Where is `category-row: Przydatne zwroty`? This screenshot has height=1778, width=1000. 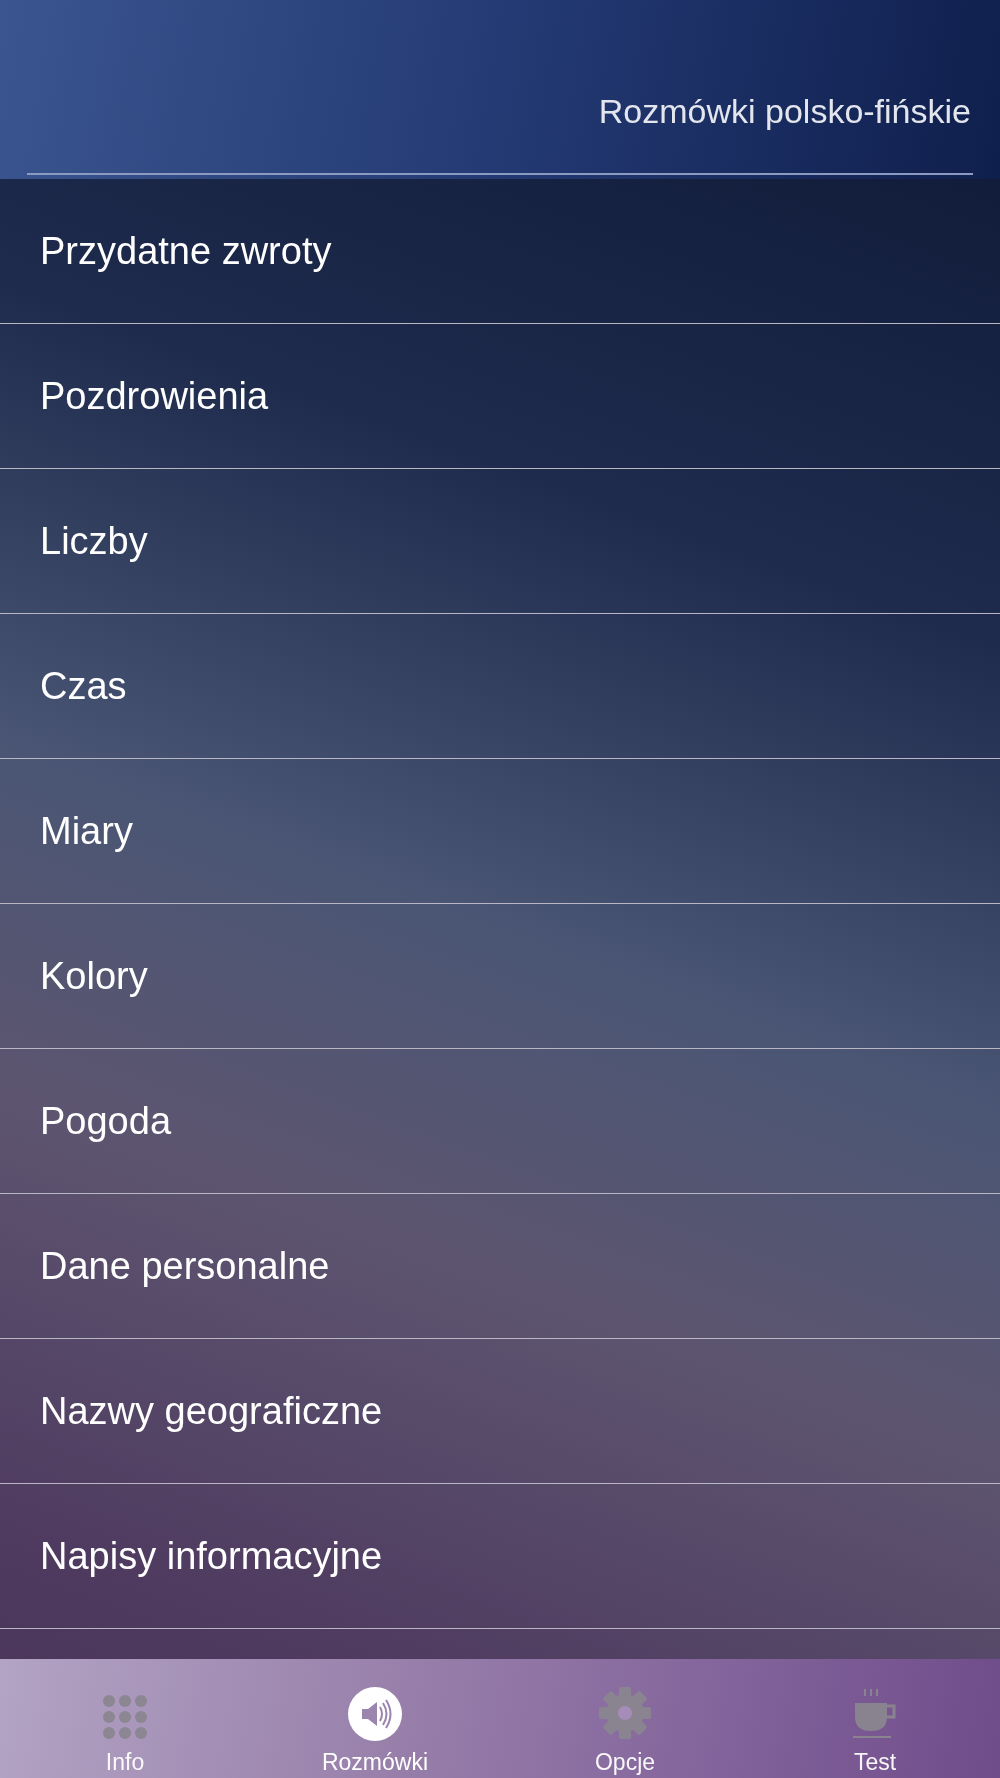 category-row: Przydatne zwroty is located at coordinates (500, 251).